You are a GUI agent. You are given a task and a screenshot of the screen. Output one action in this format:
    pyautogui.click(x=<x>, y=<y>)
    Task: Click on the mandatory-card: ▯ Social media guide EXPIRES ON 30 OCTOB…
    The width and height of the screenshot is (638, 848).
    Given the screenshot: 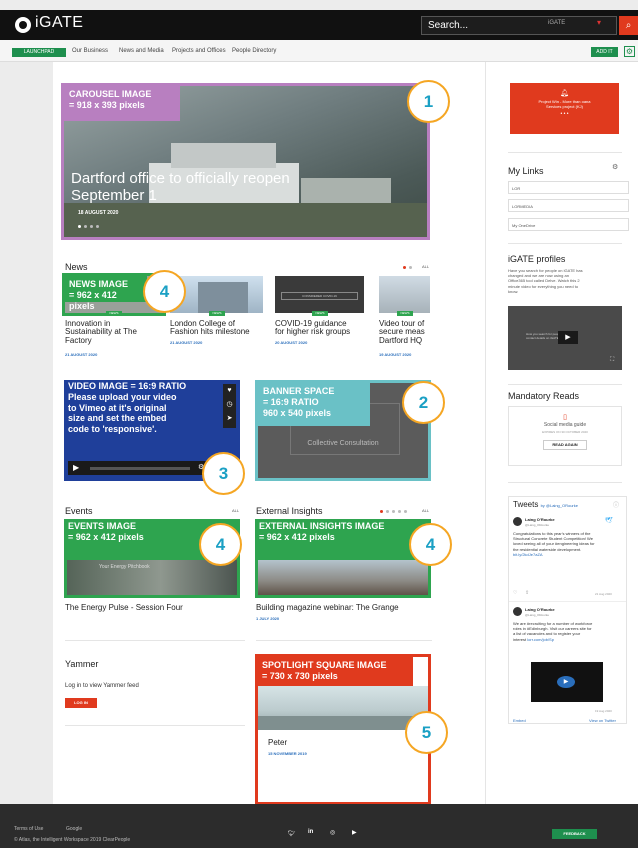 What is the action you would take?
    pyautogui.click(x=565, y=436)
    